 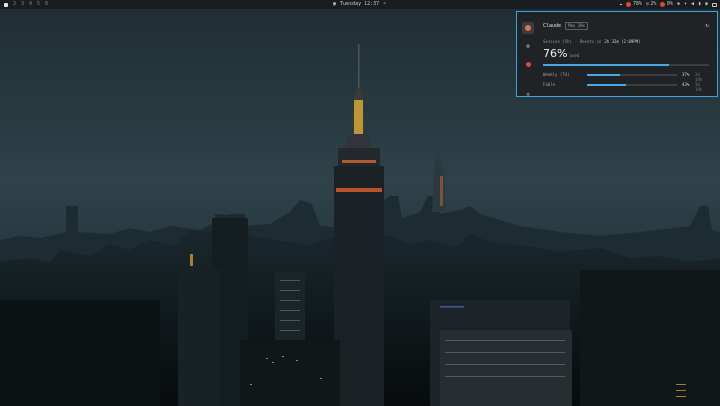 What do you see at coordinates (706, 4) in the screenshot?
I see `notifications-icon: ◉` at bounding box center [706, 4].